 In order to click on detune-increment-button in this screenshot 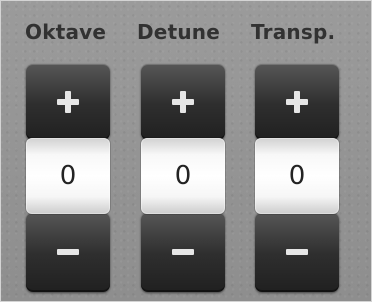, I will do `click(183, 102)`.